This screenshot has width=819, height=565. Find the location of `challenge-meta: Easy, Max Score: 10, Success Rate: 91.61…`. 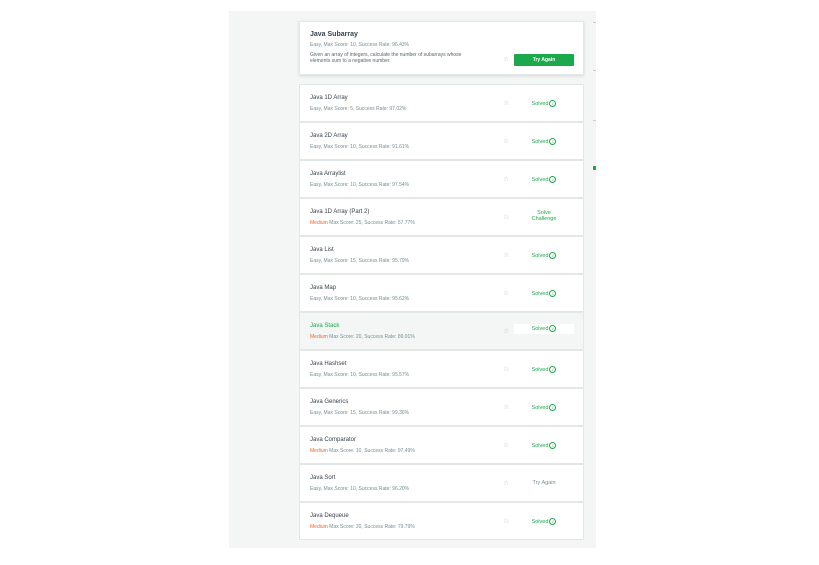

challenge-meta: Easy, Max Score: 10, Success Rate: 91.61… is located at coordinates (359, 147).